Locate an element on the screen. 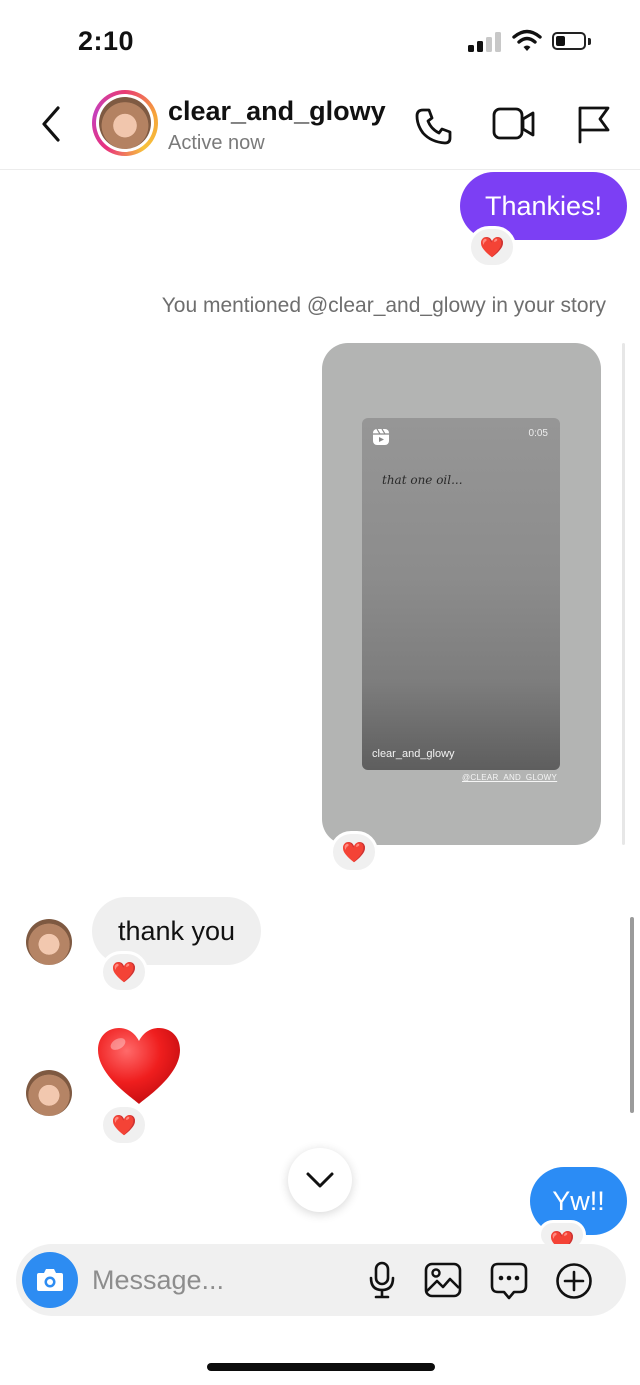 The height and width of the screenshot is (1385, 640). video-icon is located at coordinates (514, 124).